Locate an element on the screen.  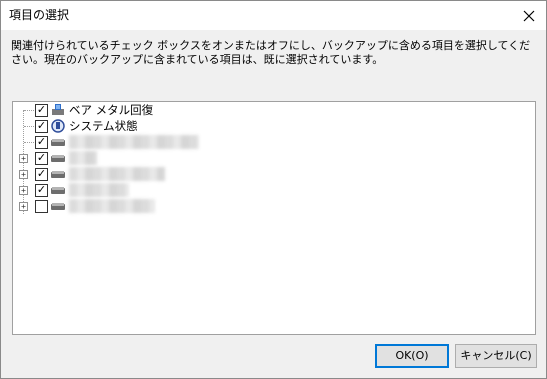
ok-button: OK(O) is located at coordinates (412, 356).